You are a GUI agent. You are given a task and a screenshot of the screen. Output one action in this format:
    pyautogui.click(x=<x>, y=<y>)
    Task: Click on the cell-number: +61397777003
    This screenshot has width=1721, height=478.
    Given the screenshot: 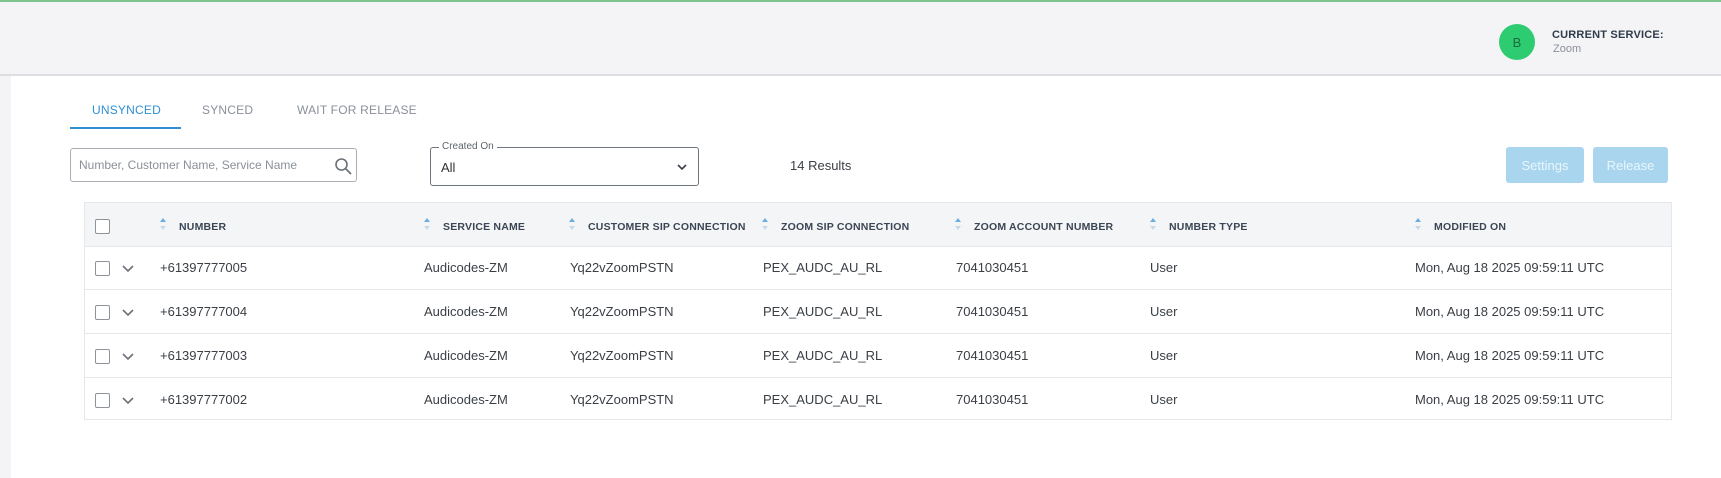 What is the action you would take?
    pyautogui.click(x=204, y=355)
    